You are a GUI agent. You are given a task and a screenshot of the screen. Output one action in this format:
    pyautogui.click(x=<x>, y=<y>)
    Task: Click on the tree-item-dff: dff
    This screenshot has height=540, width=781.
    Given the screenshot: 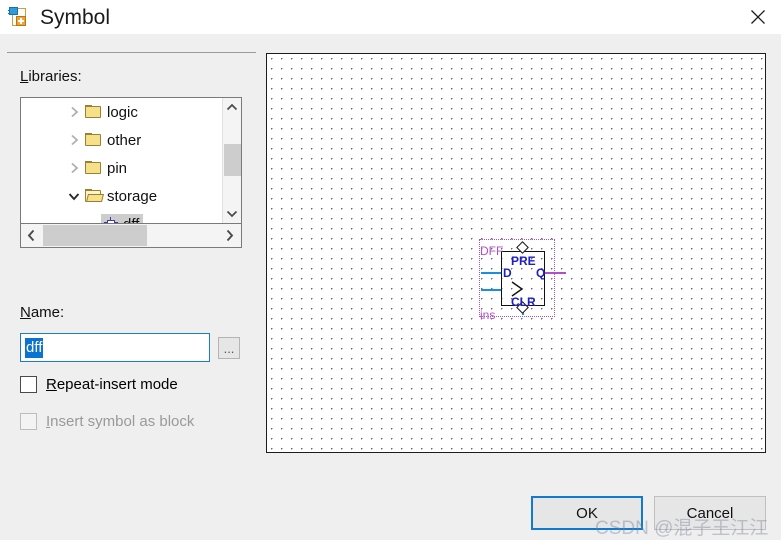 What is the action you would take?
    pyautogui.click(x=121, y=216)
    